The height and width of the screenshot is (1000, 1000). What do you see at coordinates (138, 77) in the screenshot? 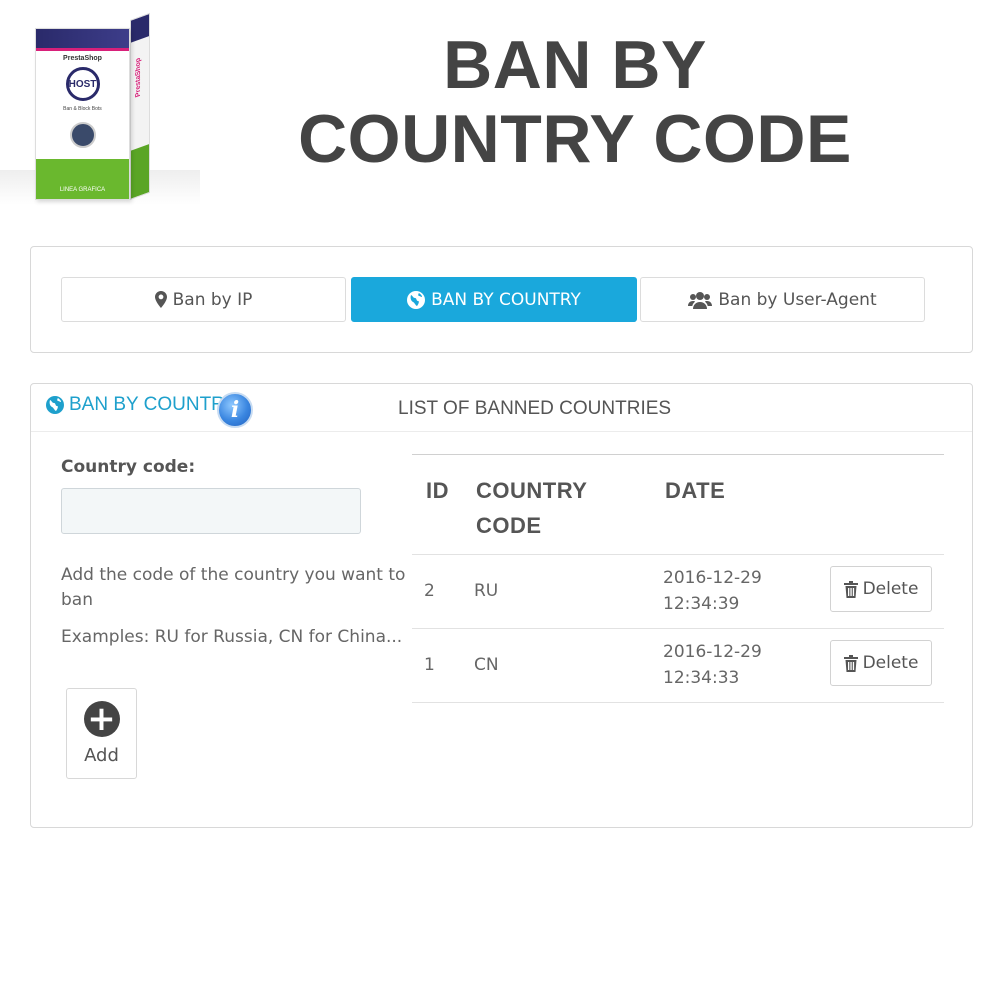
I see `product-side-text: PrestaShop` at bounding box center [138, 77].